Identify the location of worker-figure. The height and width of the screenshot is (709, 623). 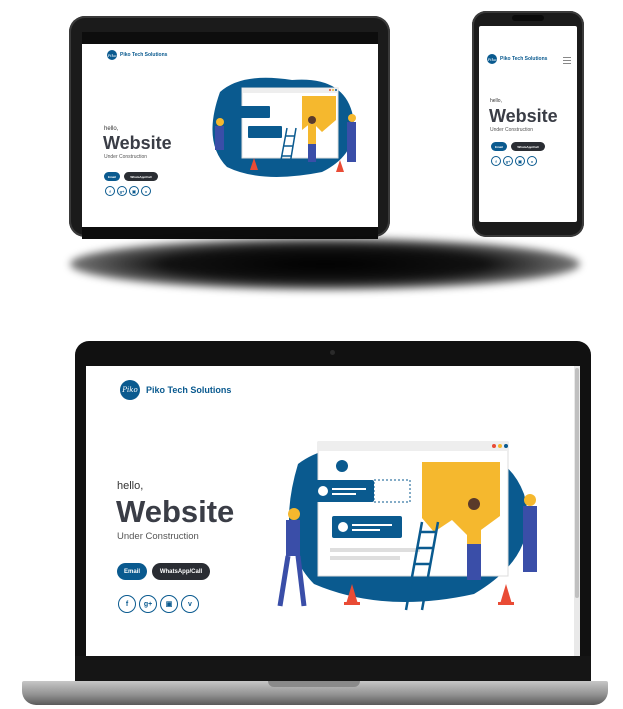
(219, 134).